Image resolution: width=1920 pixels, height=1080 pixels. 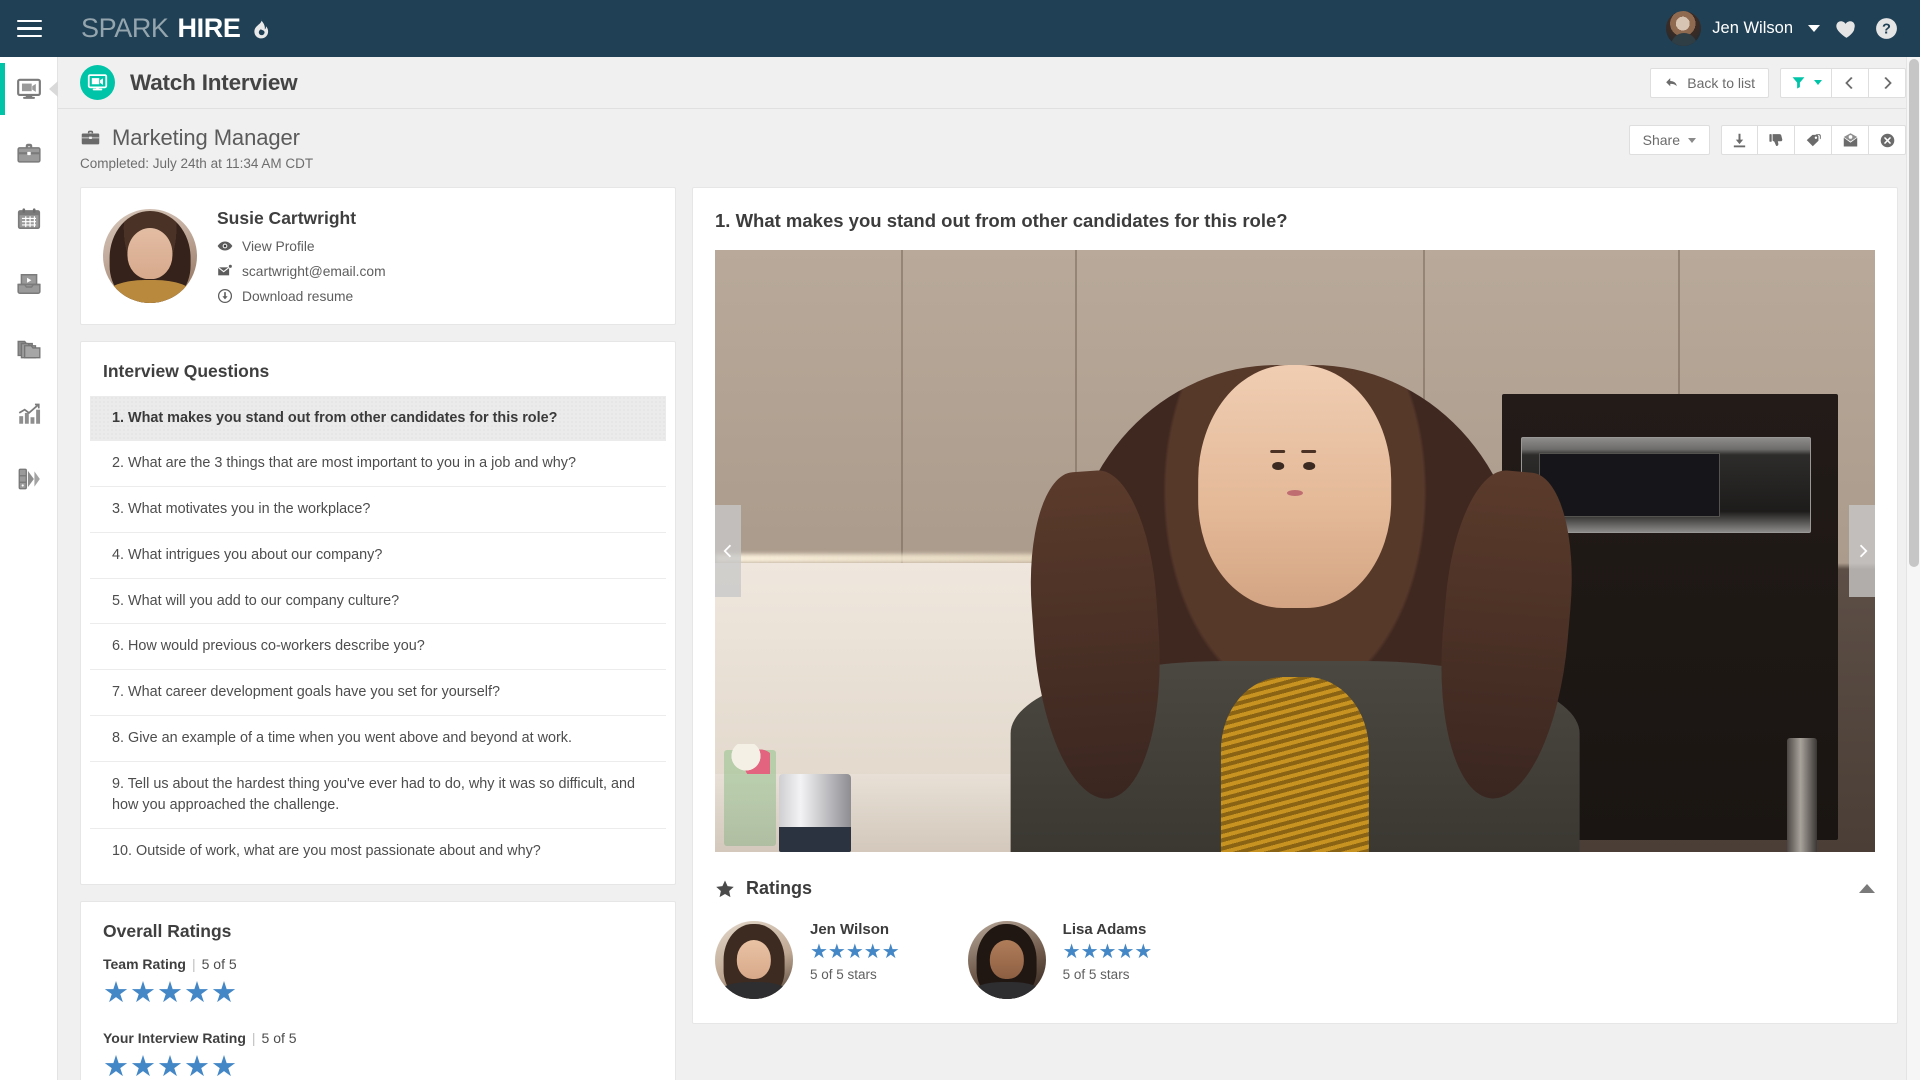 I want to click on sidebar-item-folders, so click(x=29, y=349).